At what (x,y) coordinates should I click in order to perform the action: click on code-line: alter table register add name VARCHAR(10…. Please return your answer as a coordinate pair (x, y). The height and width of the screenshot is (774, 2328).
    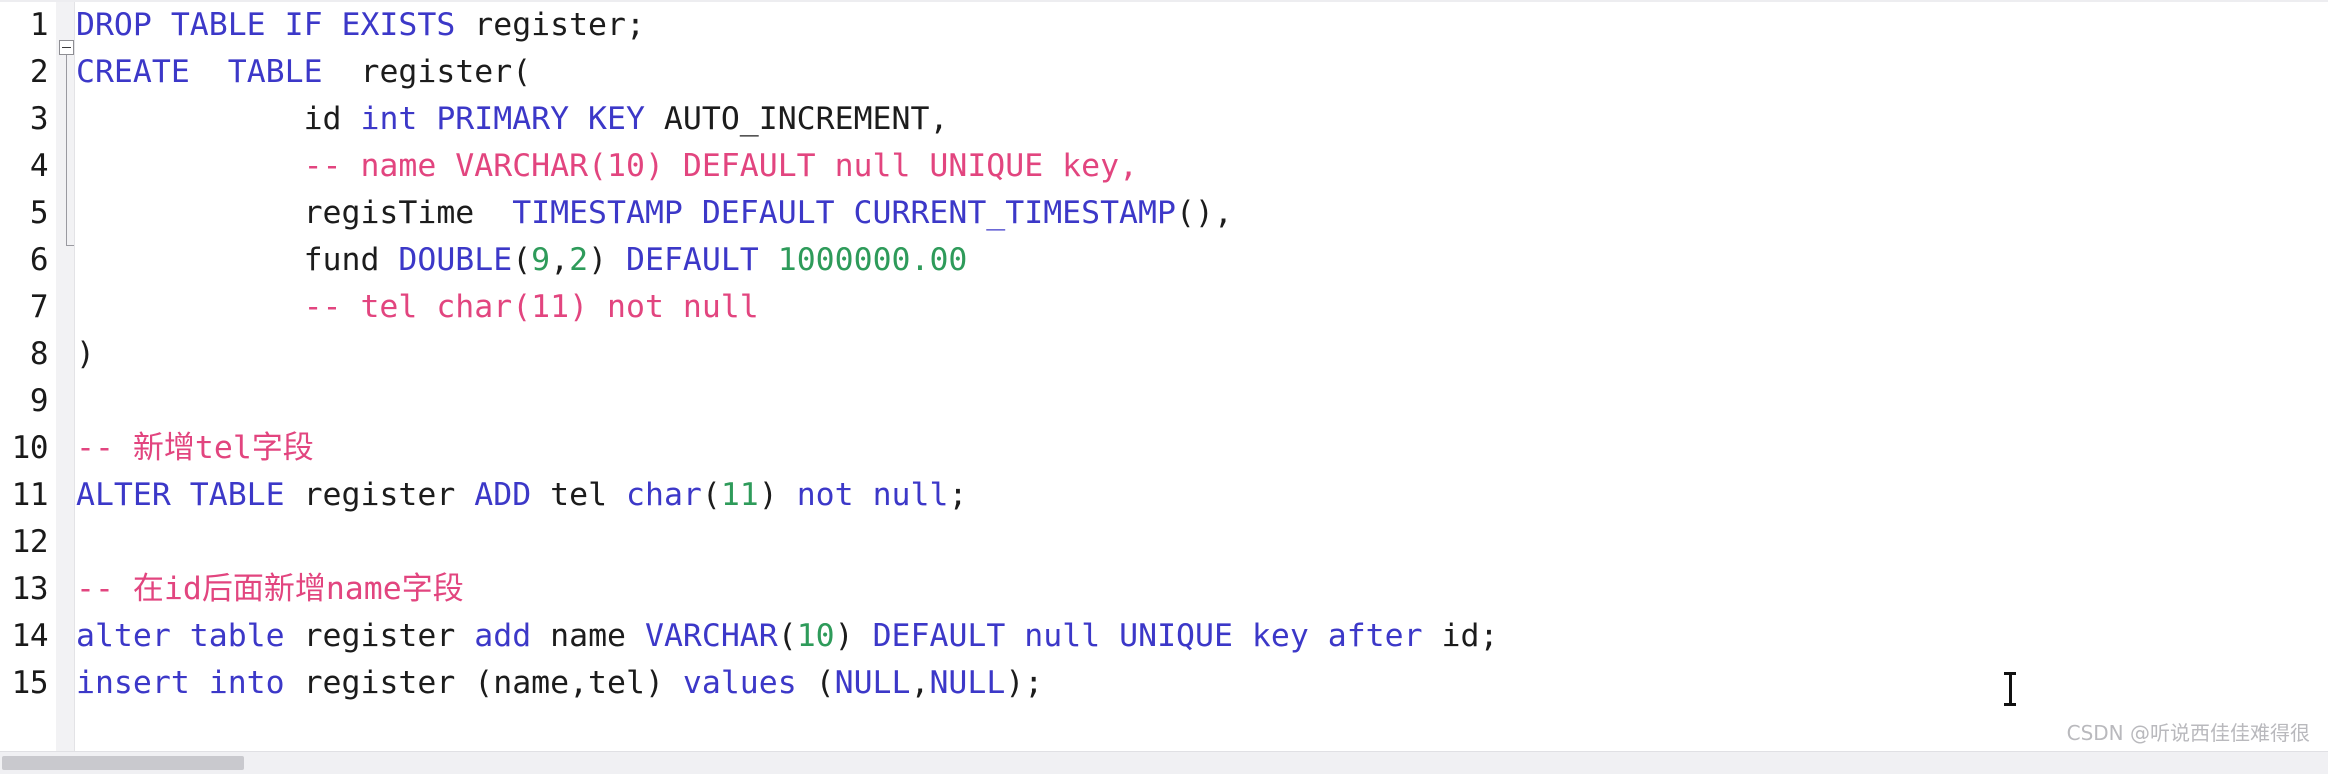
    Looking at the image, I should click on (787, 636).